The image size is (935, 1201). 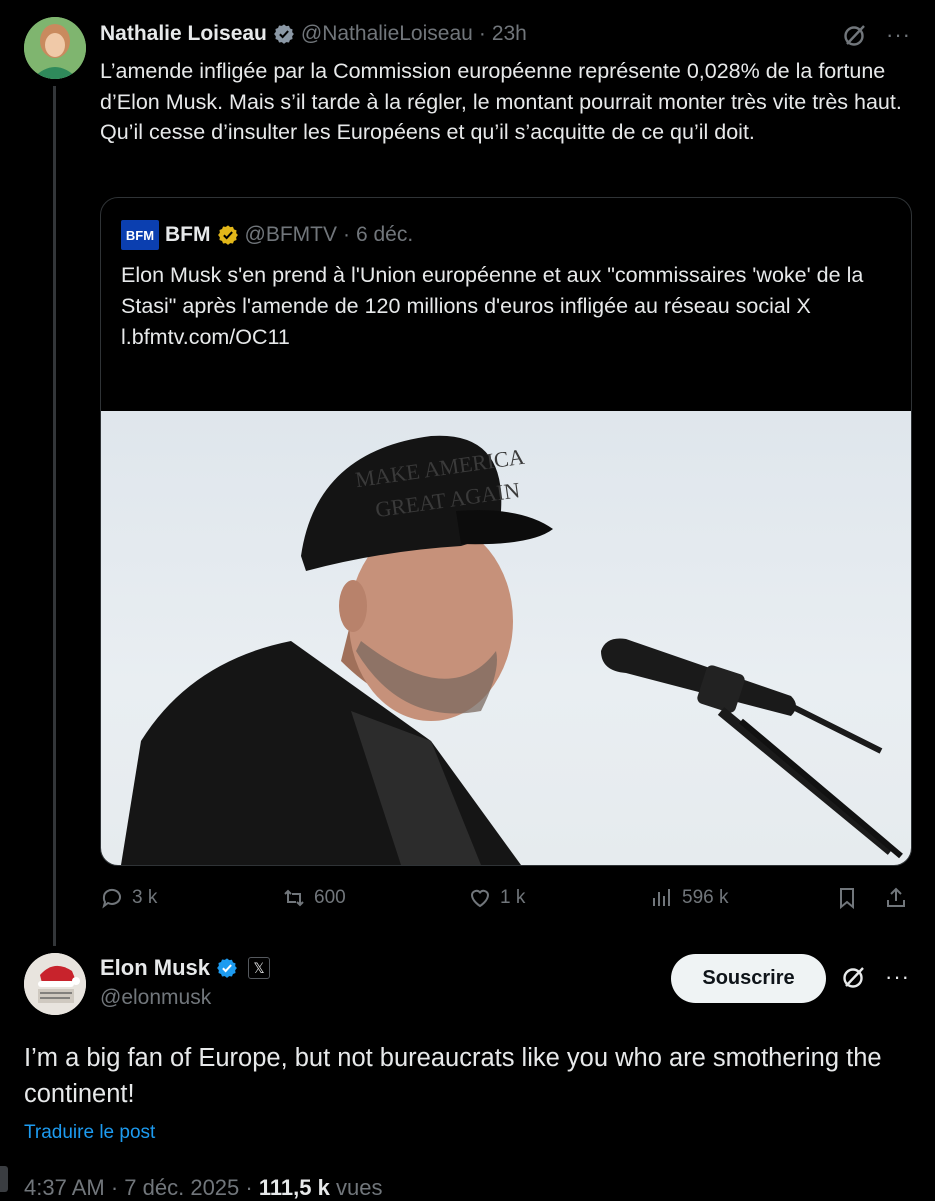 What do you see at coordinates (705, 897) in the screenshot?
I see `views-count: 596 k` at bounding box center [705, 897].